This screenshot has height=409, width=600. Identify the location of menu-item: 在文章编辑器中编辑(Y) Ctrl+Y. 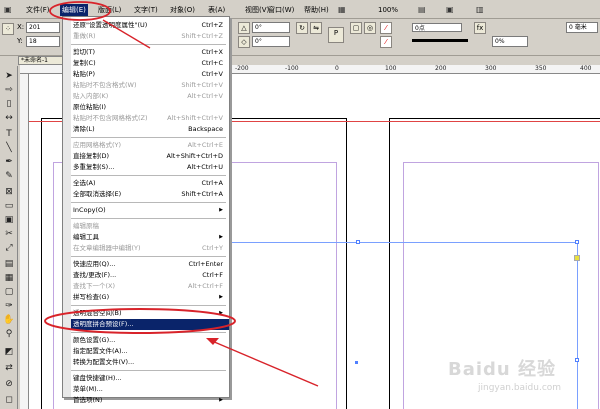
(150, 248).